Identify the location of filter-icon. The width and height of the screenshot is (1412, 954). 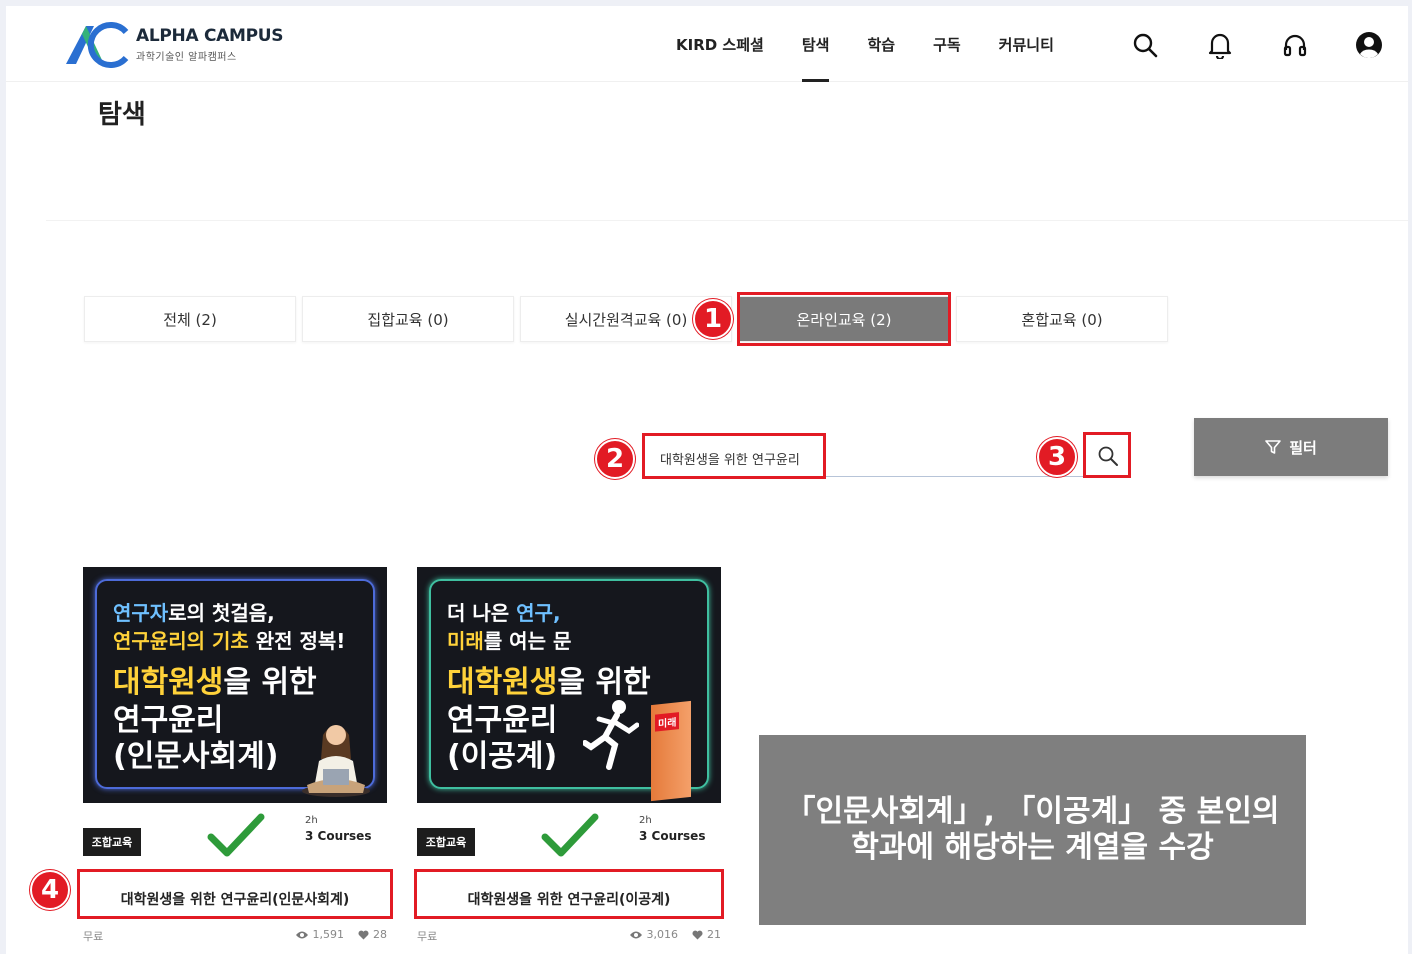
(1273, 447).